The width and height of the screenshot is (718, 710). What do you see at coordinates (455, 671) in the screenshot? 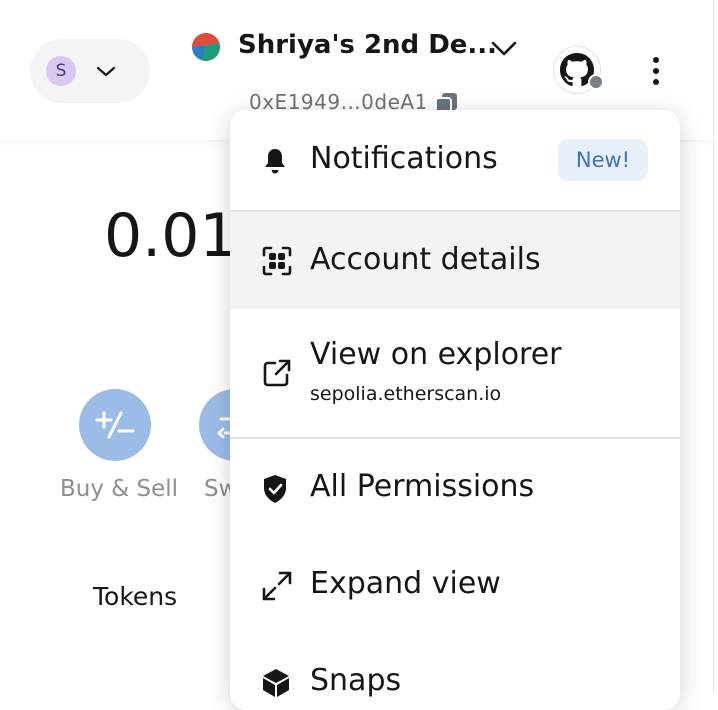
I see `menu-item-snaps: Snaps` at bounding box center [455, 671].